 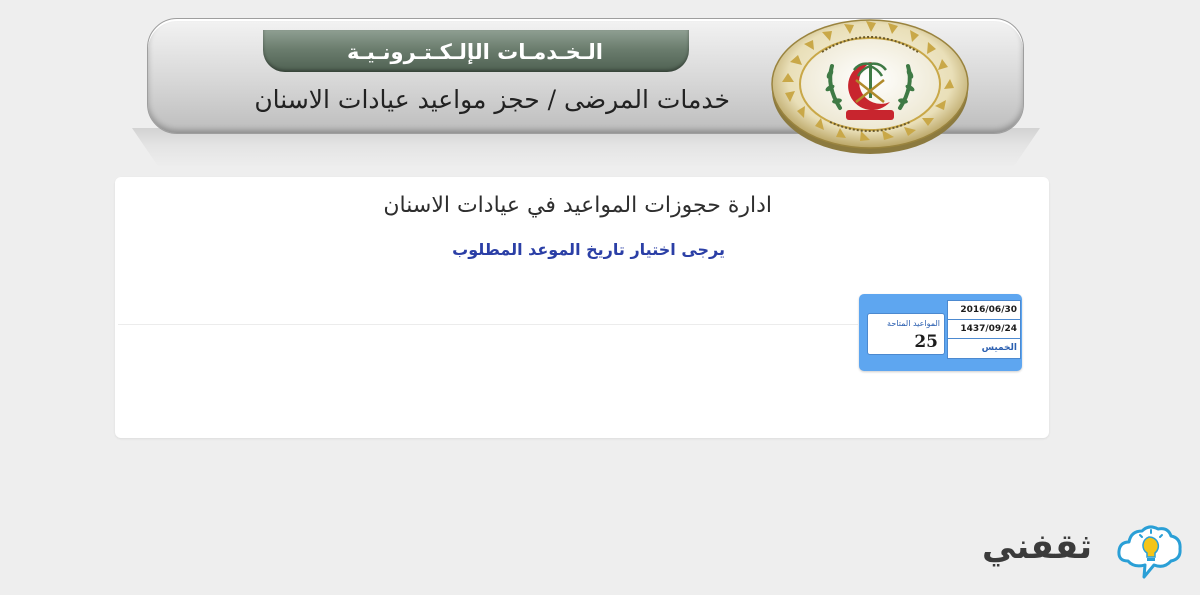 I want to click on hijri-date: 1437/09/24, so click(x=984, y=329).